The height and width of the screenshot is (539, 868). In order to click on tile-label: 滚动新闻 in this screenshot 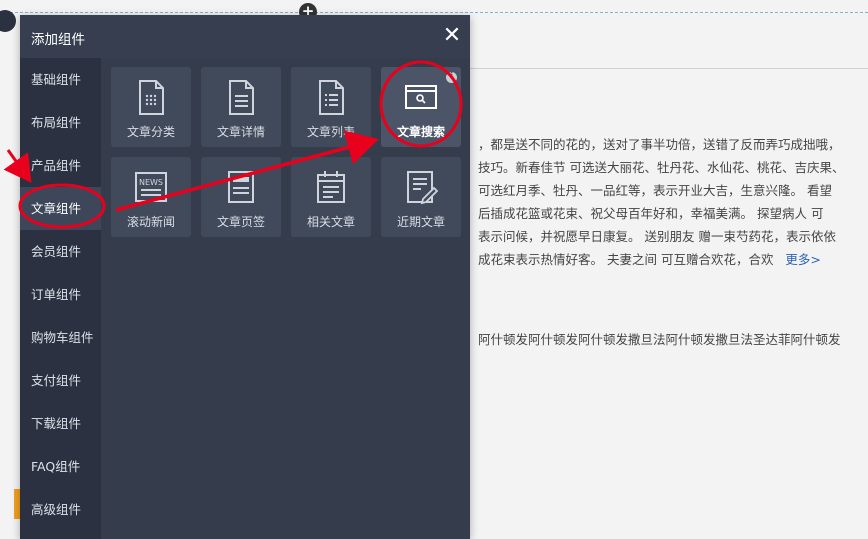, I will do `click(150, 222)`.